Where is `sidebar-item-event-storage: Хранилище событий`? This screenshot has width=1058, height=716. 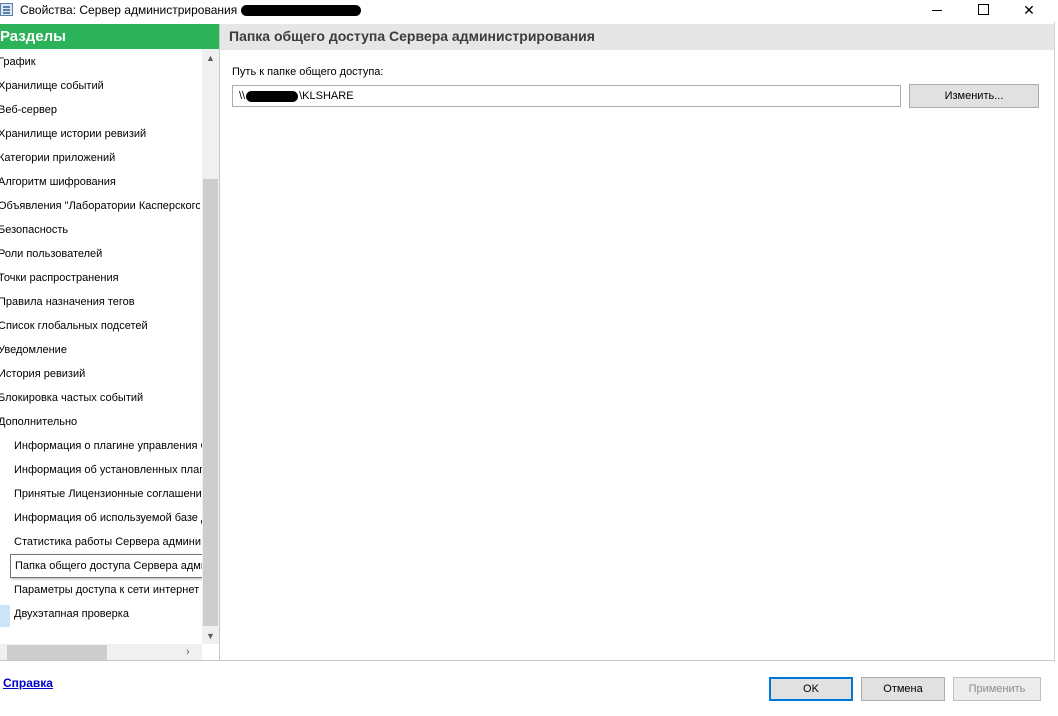
sidebar-item-event-storage: Хранилище событий is located at coordinates (100, 86).